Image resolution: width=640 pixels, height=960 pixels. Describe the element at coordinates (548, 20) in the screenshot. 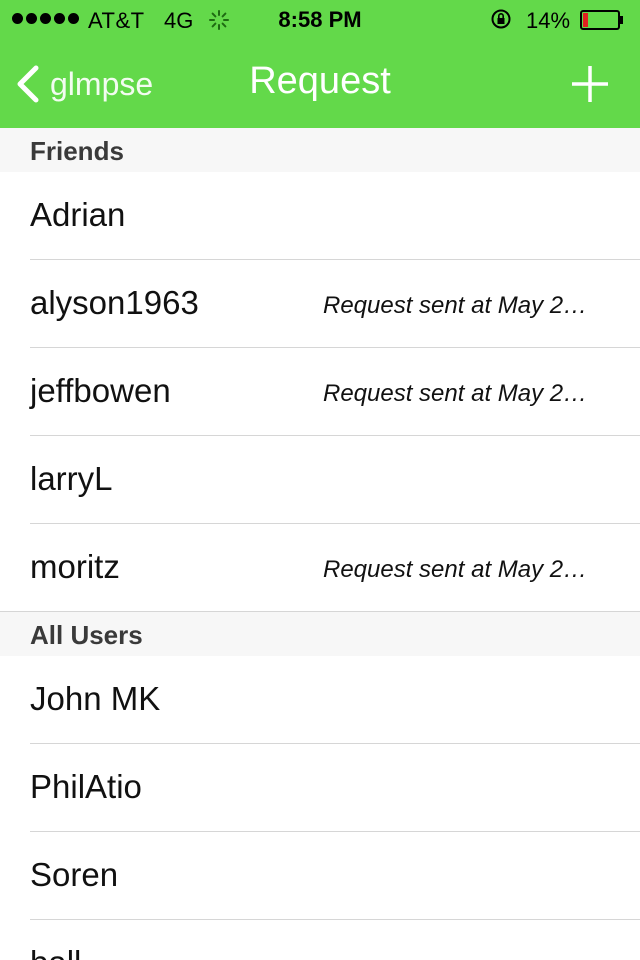

I see `battery-percent-label: 14%` at that location.